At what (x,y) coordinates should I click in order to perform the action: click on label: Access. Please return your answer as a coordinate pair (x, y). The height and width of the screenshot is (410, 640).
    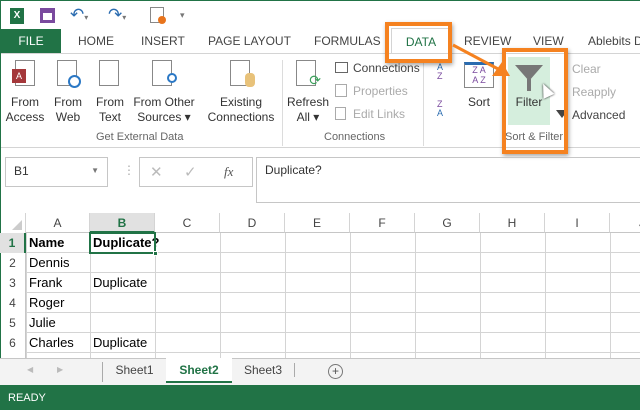
    Looking at the image, I should click on (25, 117).